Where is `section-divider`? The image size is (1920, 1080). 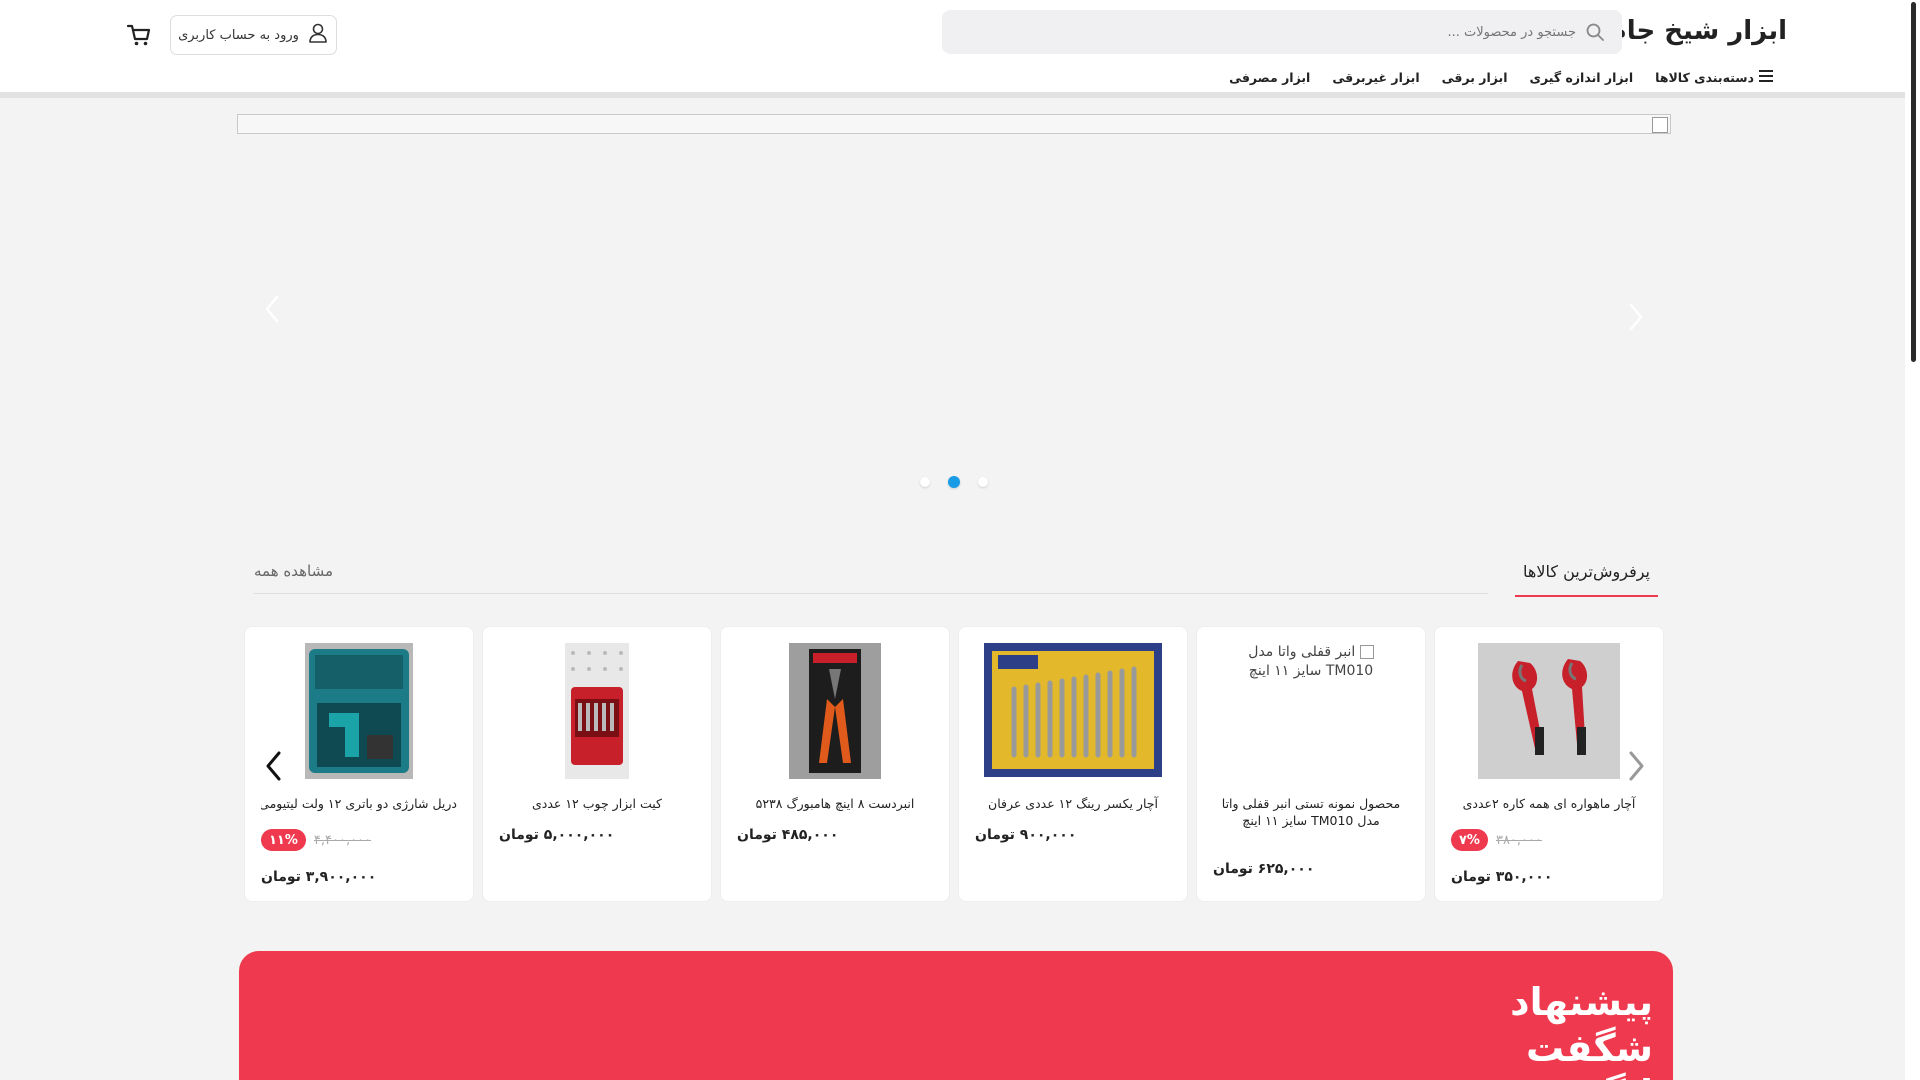 section-divider is located at coordinates (871, 593).